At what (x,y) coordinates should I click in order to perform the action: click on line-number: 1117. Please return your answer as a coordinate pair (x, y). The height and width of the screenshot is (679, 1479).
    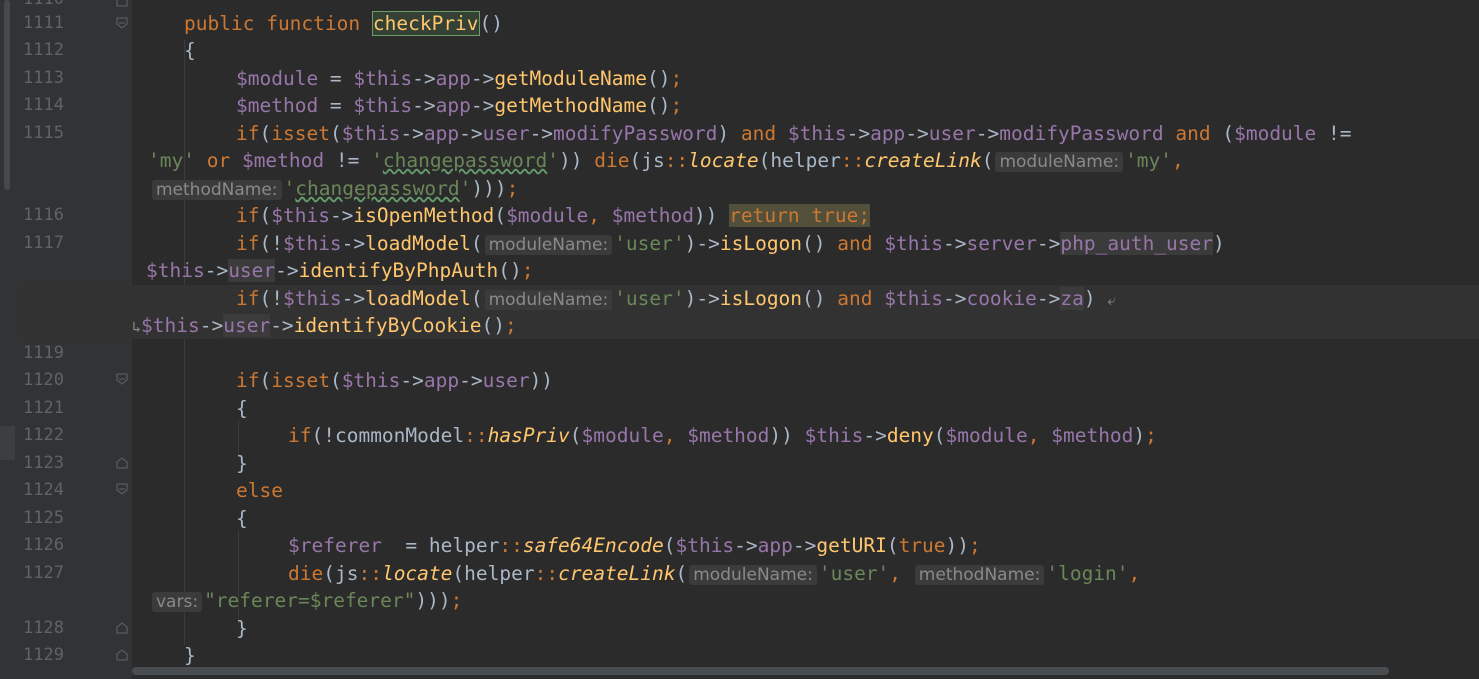
    Looking at the image, I should click on (43, 243).